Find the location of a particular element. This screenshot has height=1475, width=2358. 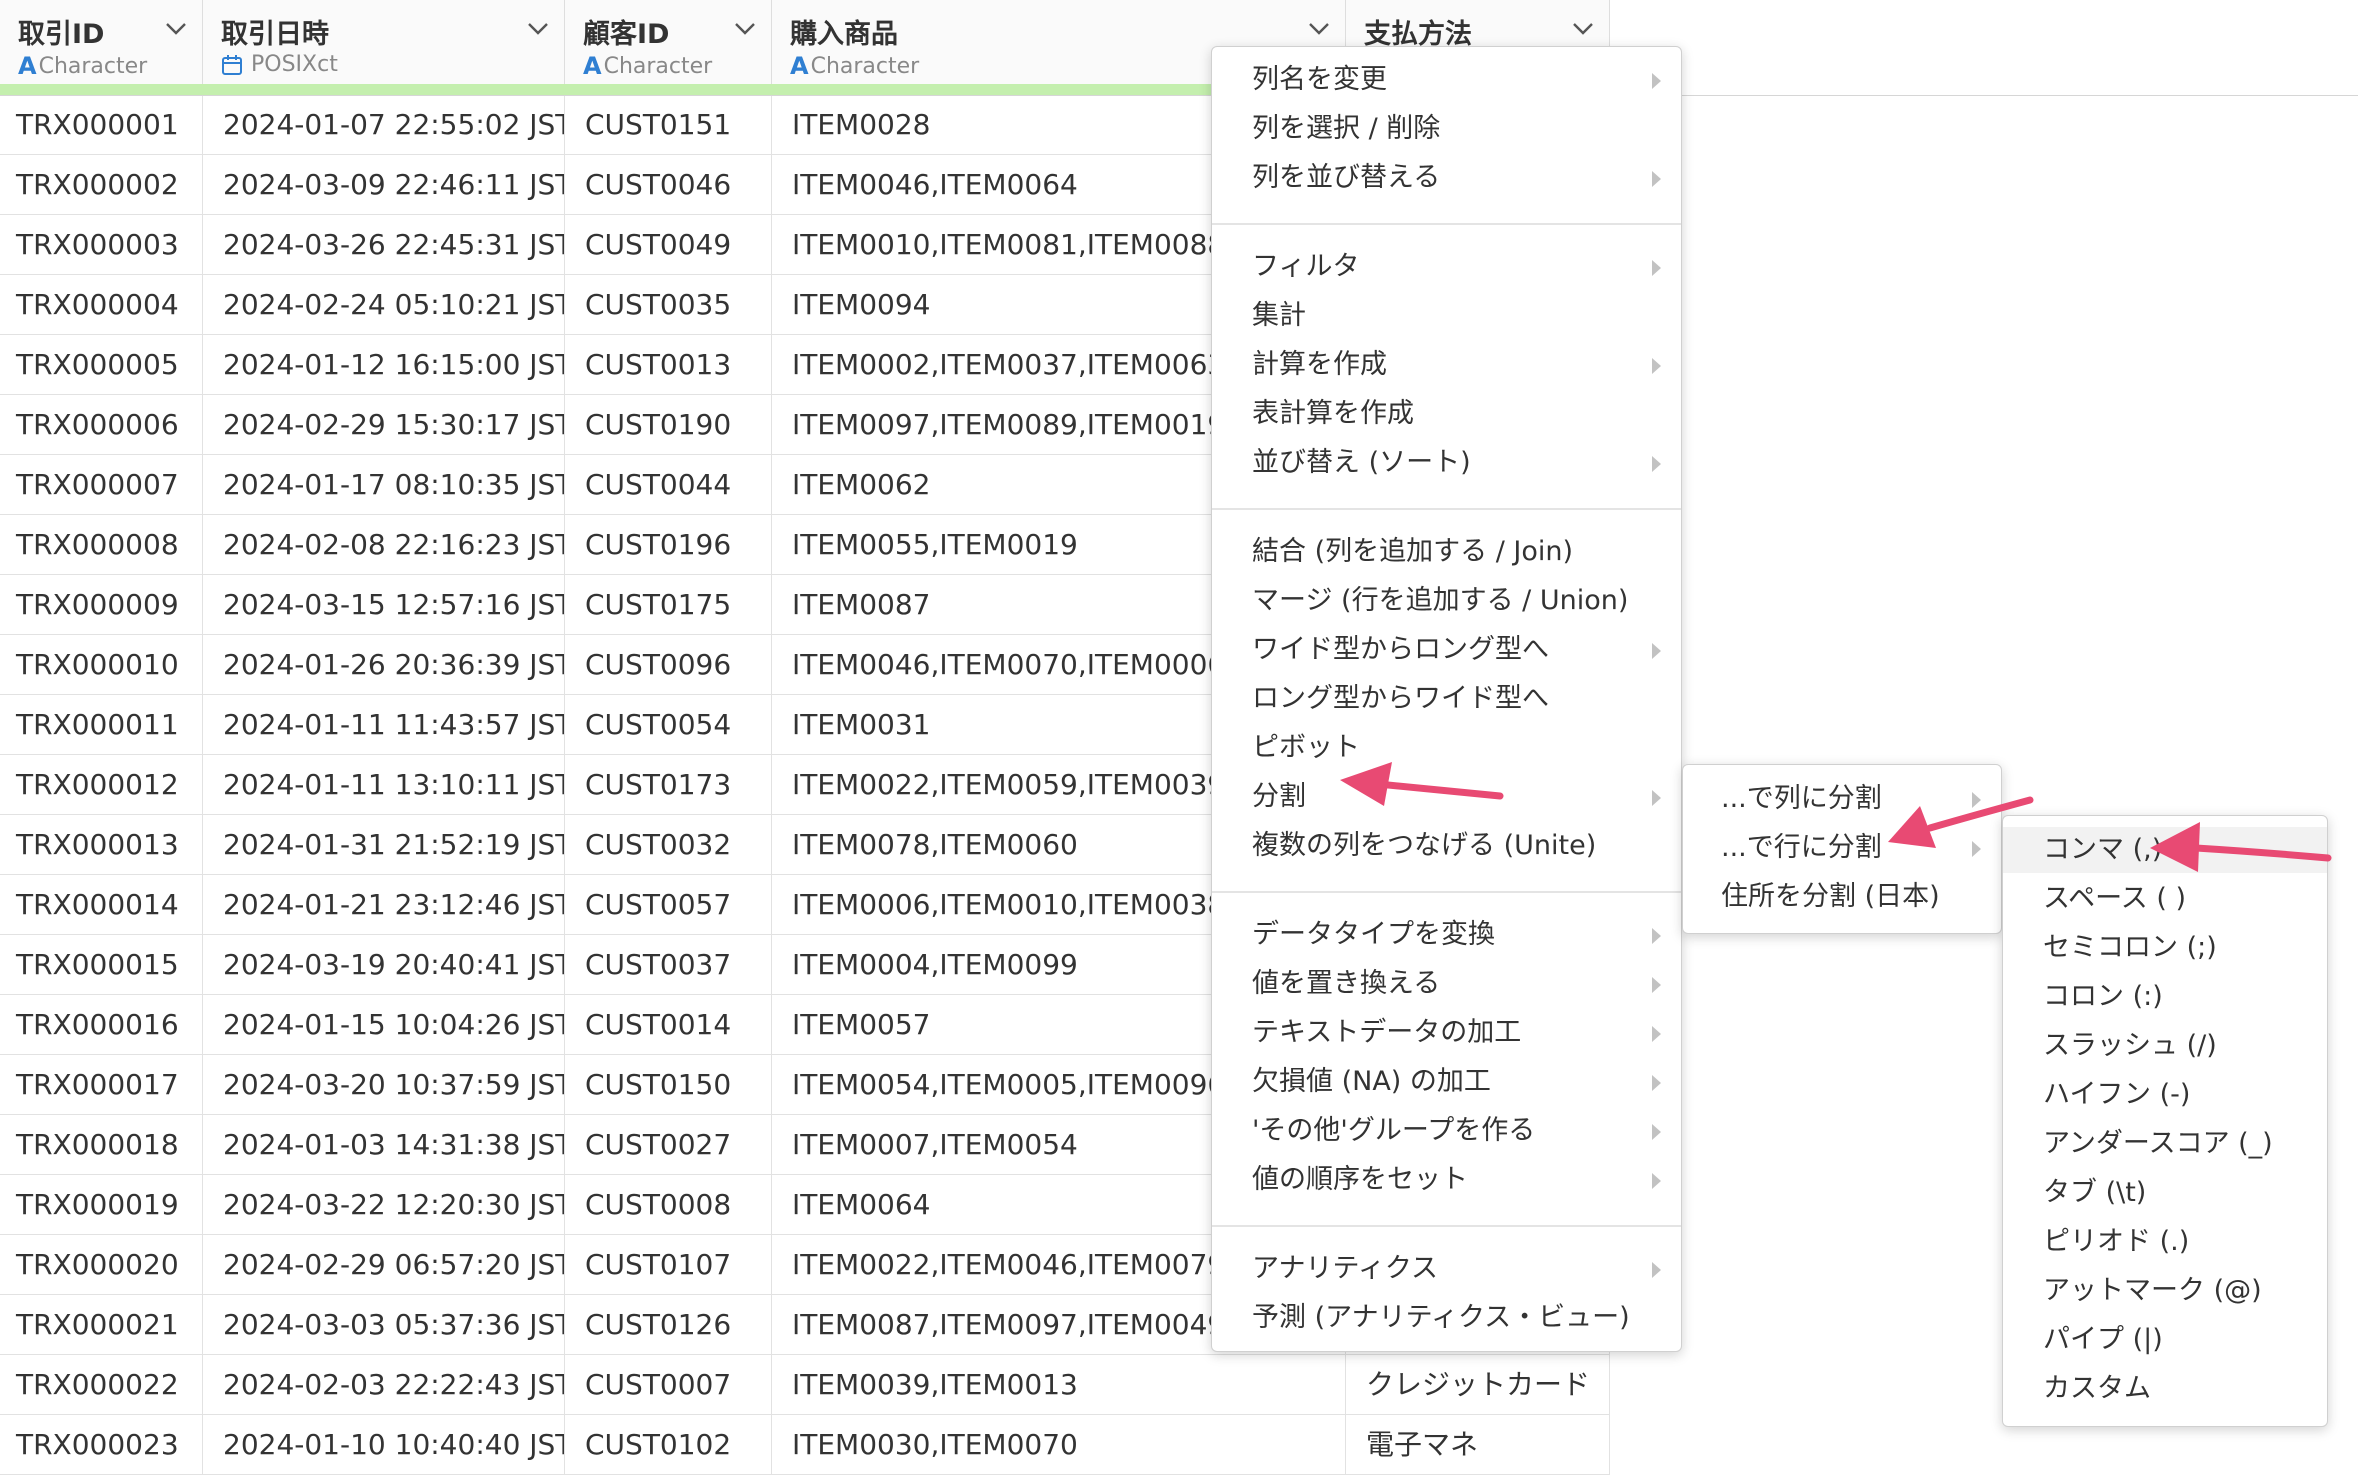

transaction-id-cell: TRX000005 is located at coordinates (101, 365).